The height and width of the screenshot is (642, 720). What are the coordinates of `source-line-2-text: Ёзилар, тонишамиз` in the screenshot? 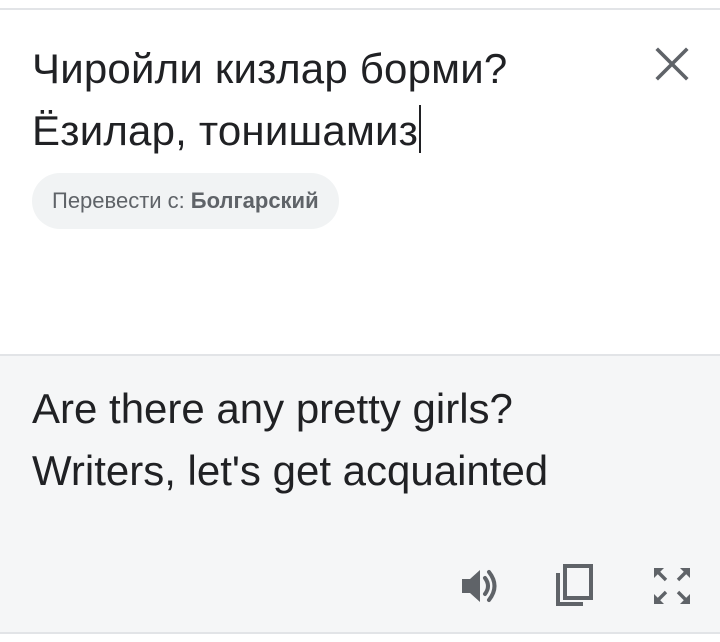 It's located at (225, 130).